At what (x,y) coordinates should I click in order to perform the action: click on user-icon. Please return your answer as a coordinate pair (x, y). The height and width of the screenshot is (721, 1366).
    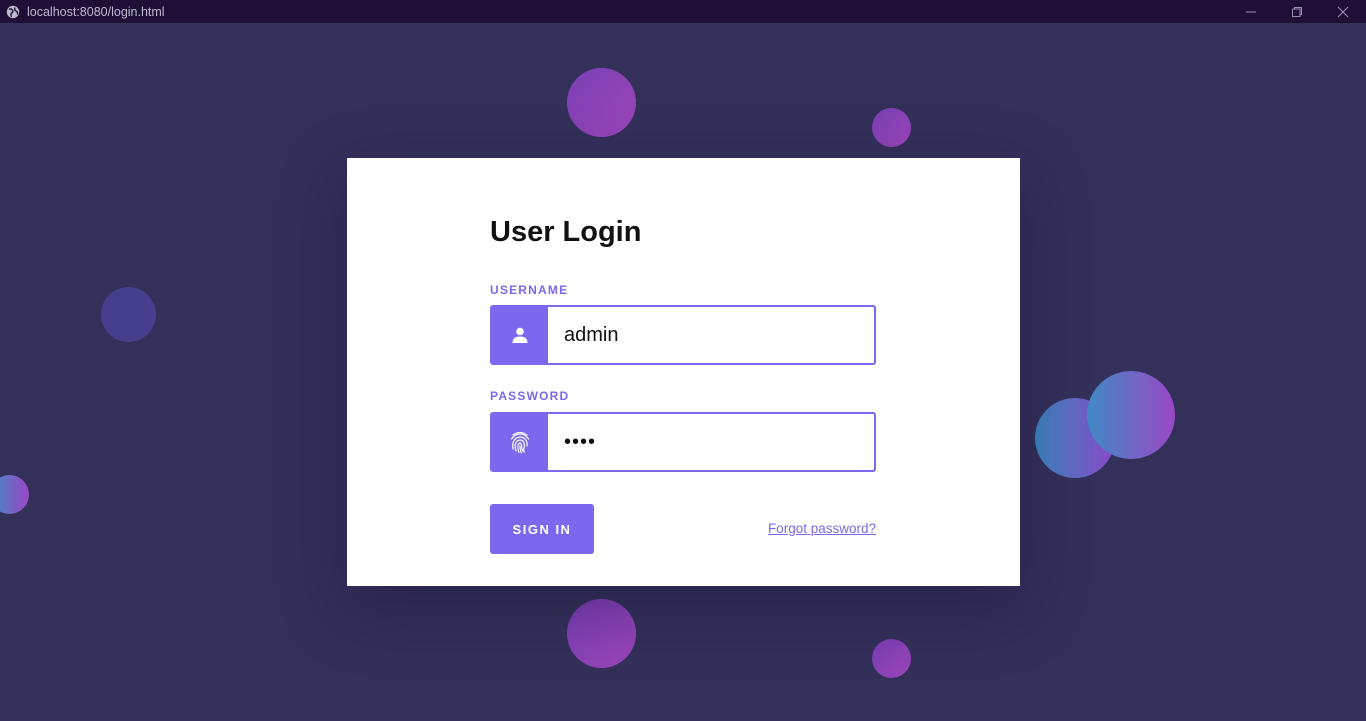
    Looking at the image, I should click on (520, 335).